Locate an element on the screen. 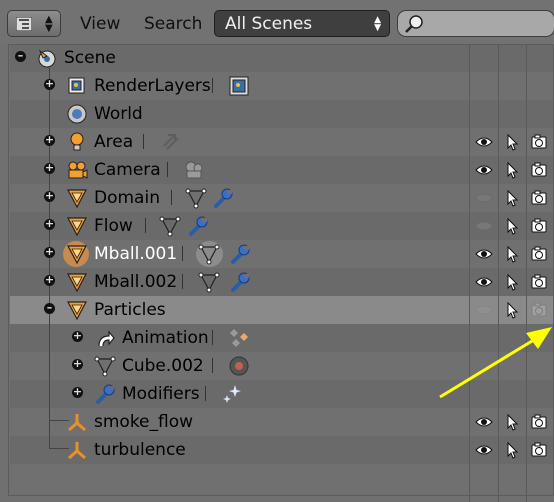 This screenshot has height=502, width=554. animation-icon is located at coordinates (106, 338).